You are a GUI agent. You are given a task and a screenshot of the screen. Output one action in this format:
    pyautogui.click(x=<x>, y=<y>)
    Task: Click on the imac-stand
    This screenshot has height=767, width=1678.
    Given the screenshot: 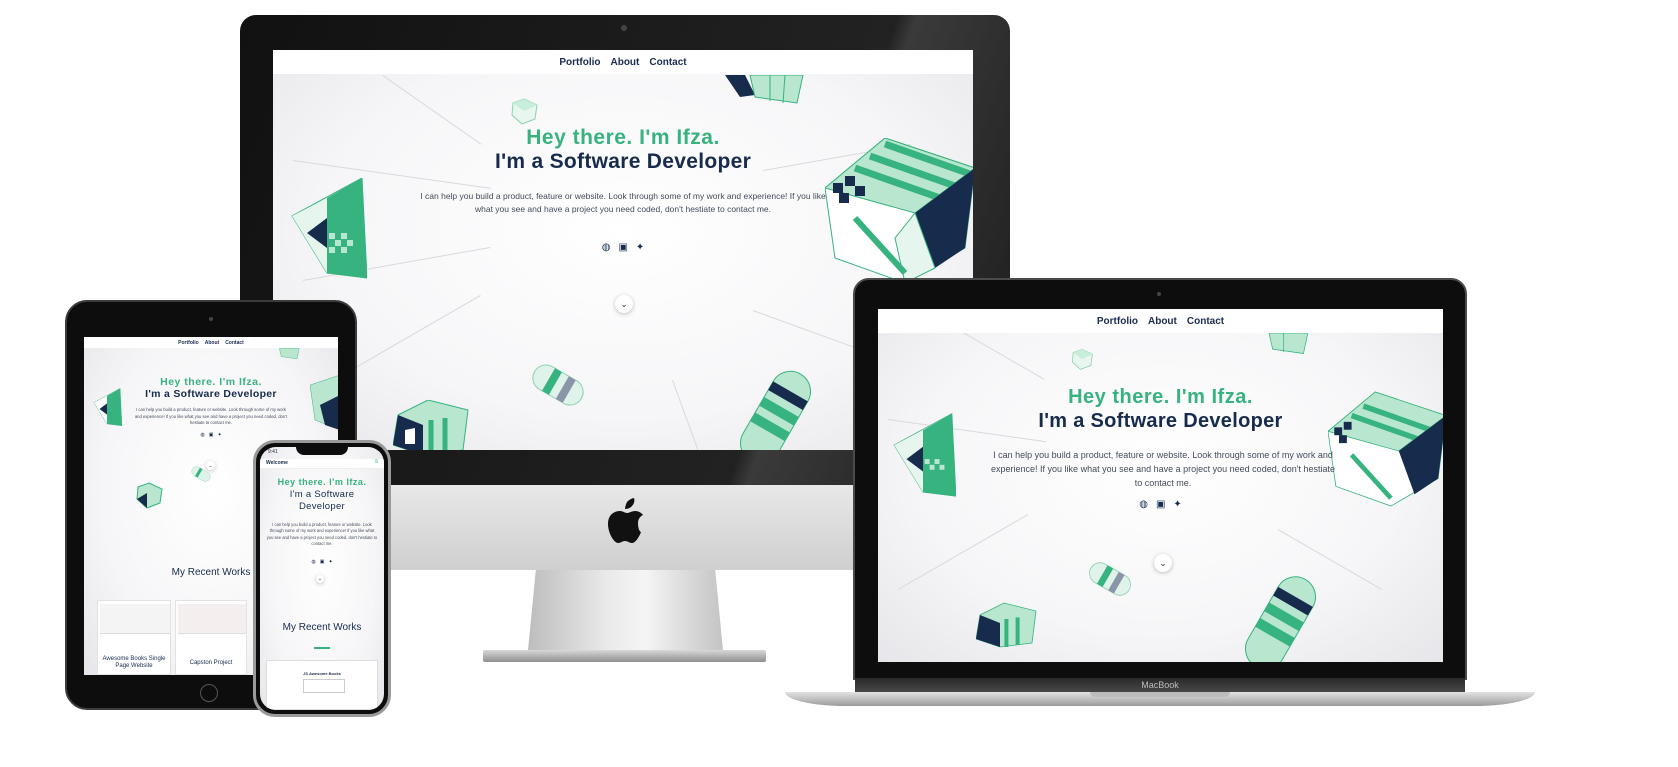 What is the action you would take?
    pyautogui.click(x=625, y=610)
    